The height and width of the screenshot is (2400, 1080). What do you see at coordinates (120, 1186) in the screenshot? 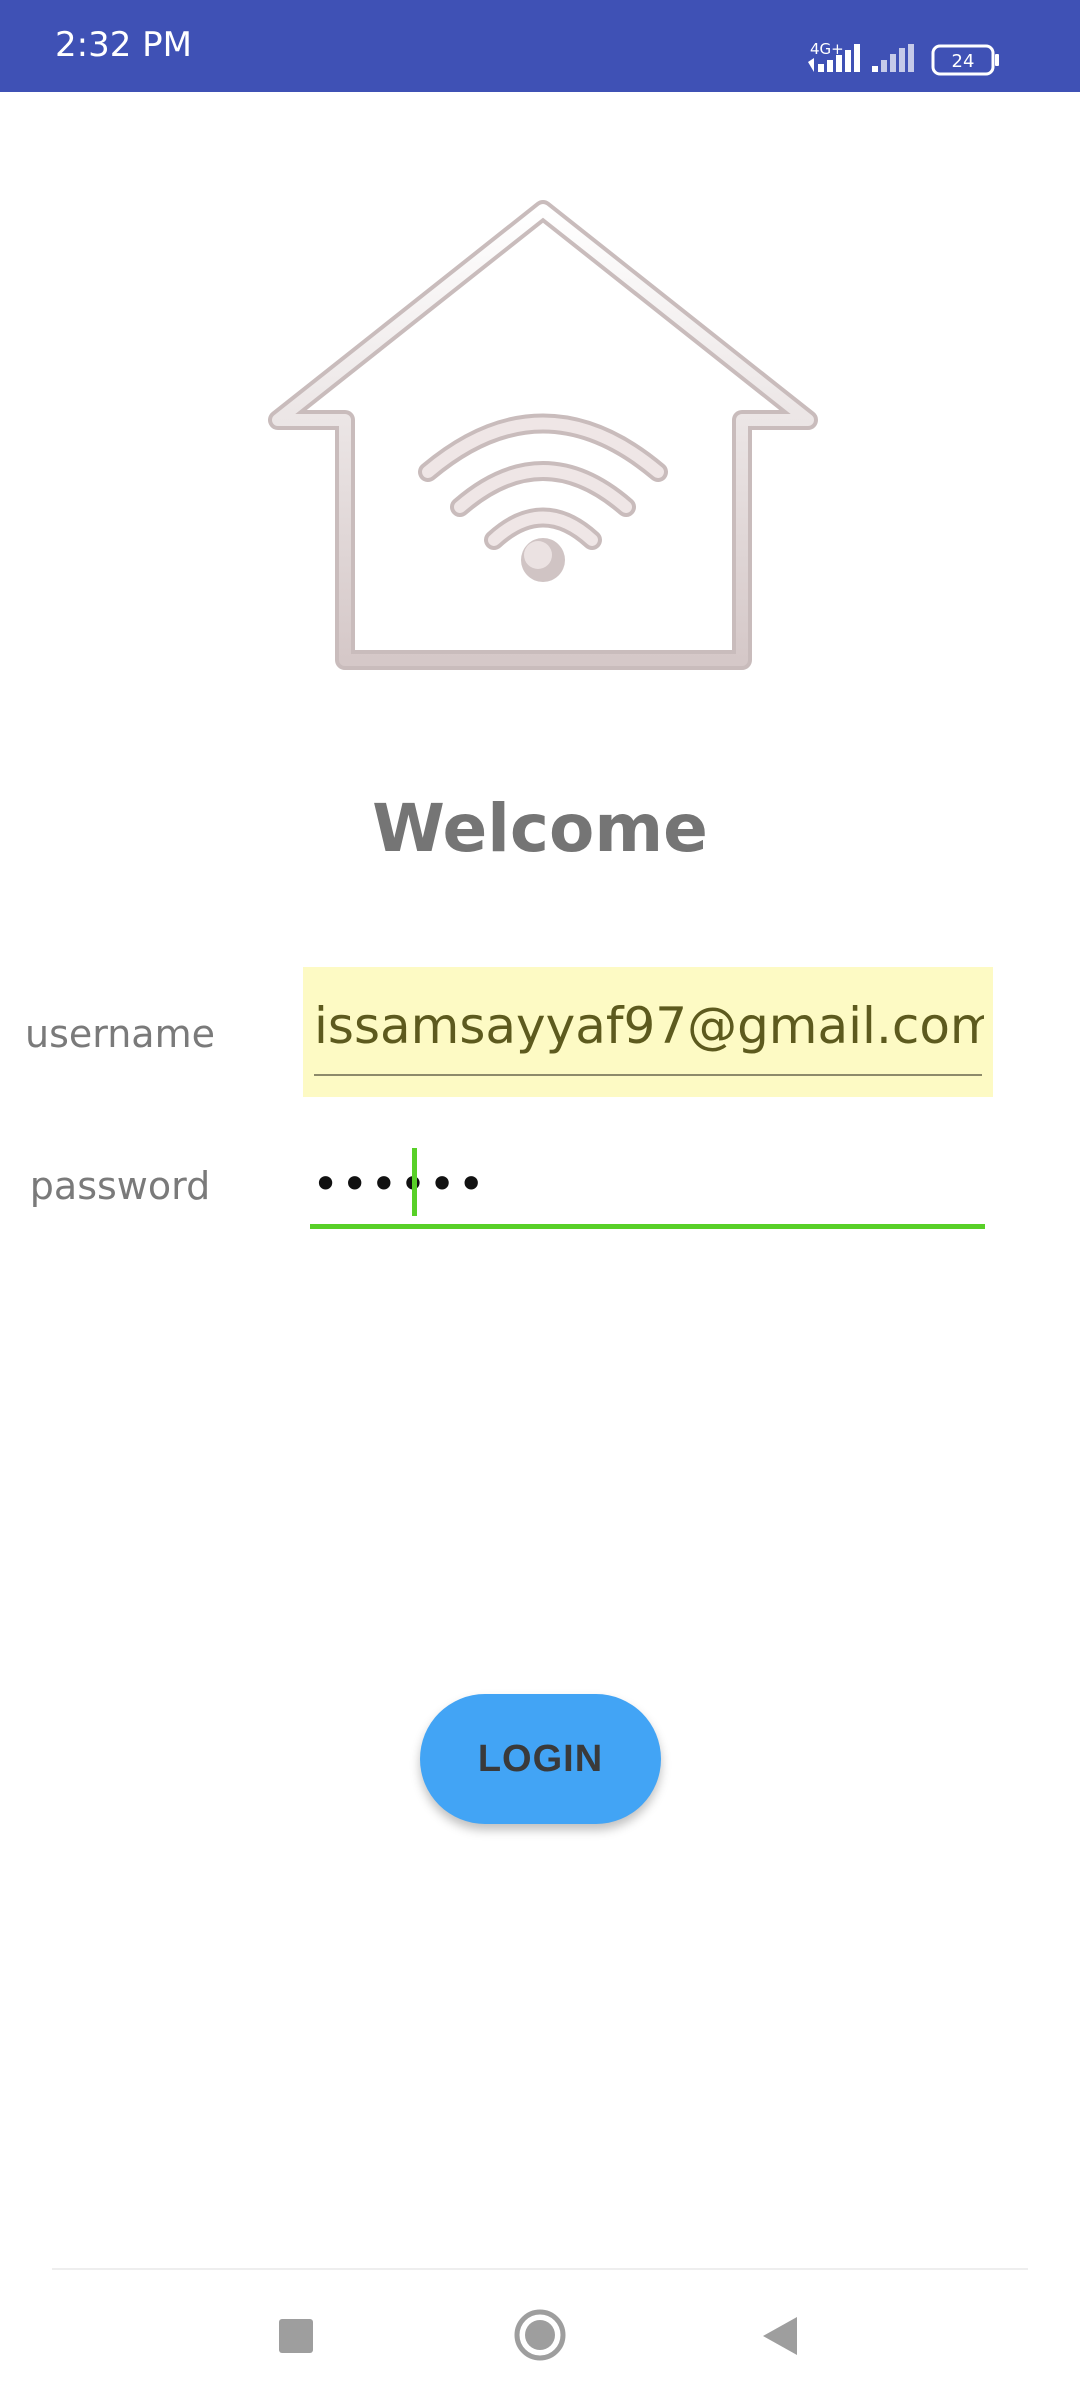
I see `password-label: password` at bounding box center [120, 1186].